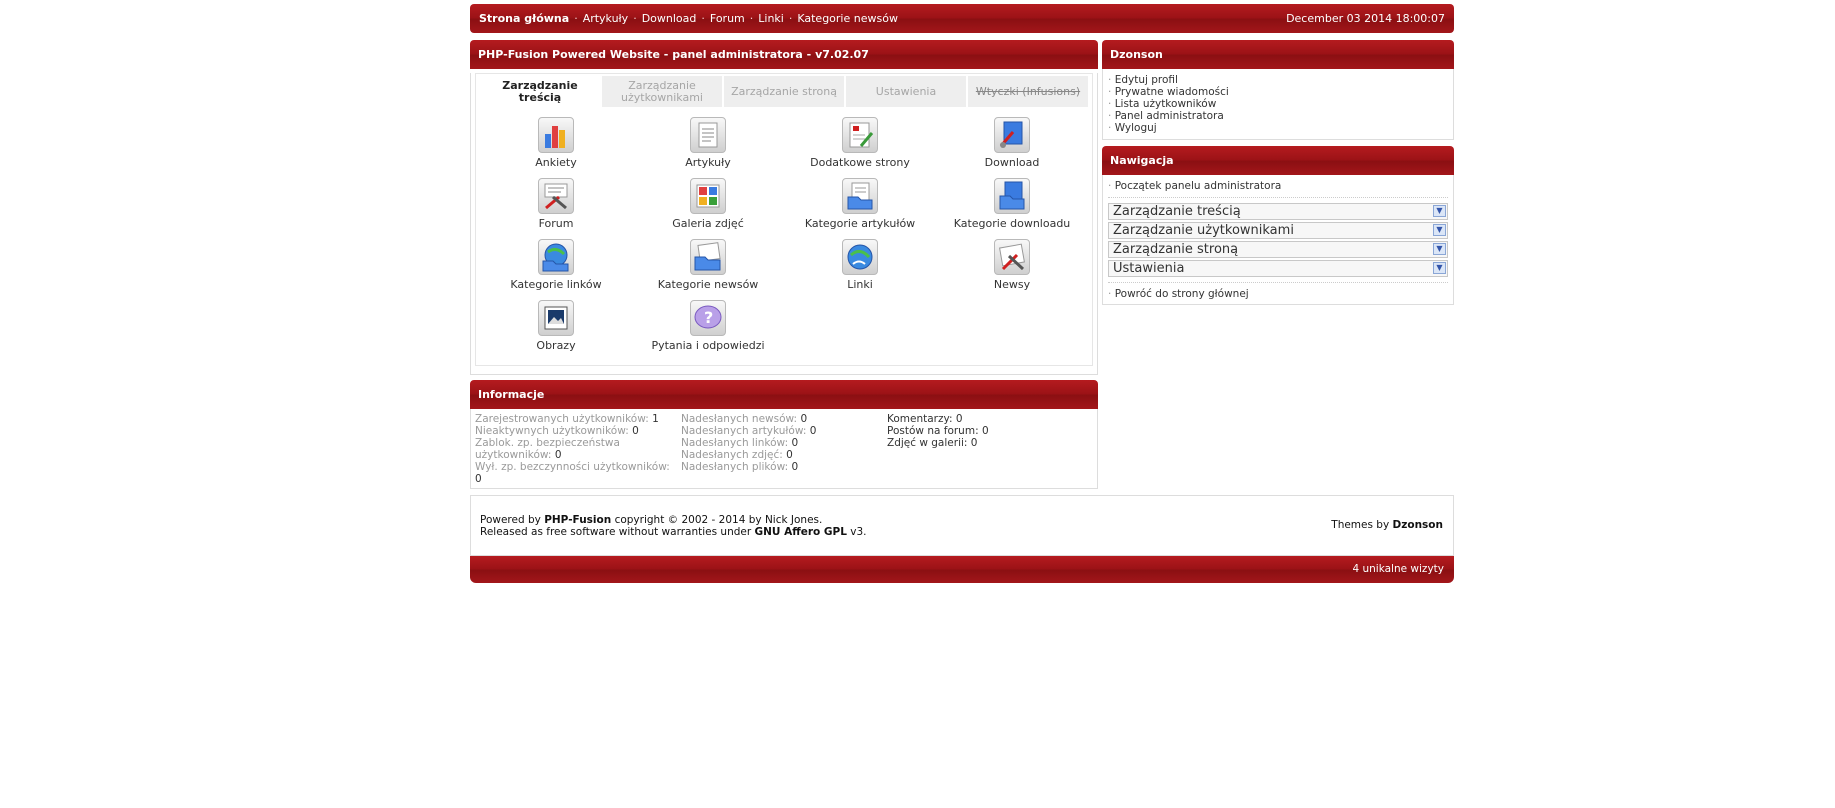 This screenshot has height=808, width=1835. Describe the element at coordinates (524, 18) in the screenshot. I see `nav-link-home: Strona główna` at that location.